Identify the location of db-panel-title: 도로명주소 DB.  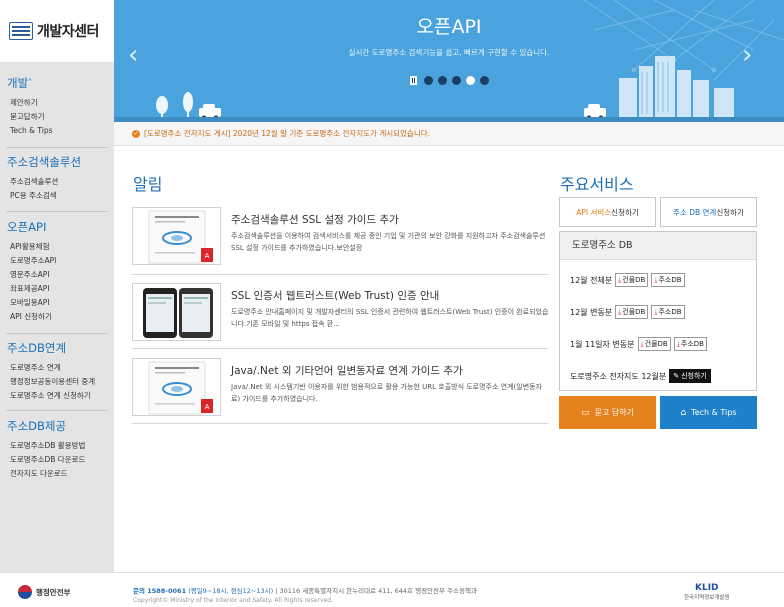
(658, 246).